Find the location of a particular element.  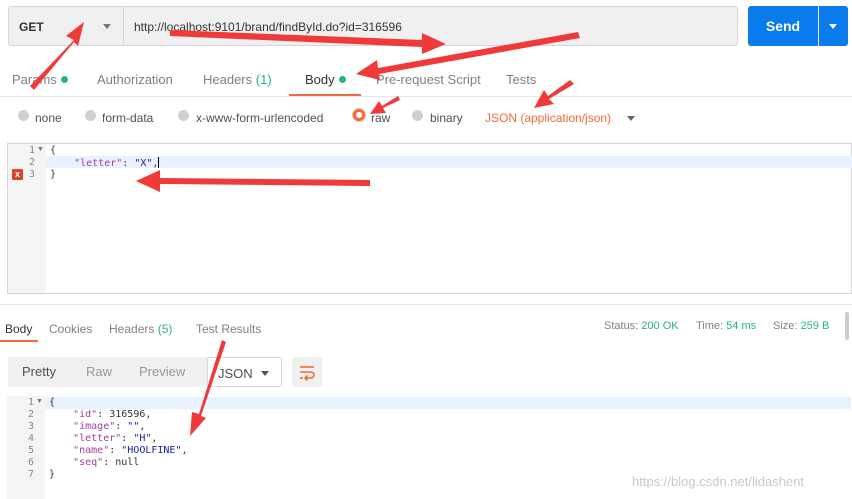

content-type-select: JSON (application/json) is located at coordinates (548, 118).